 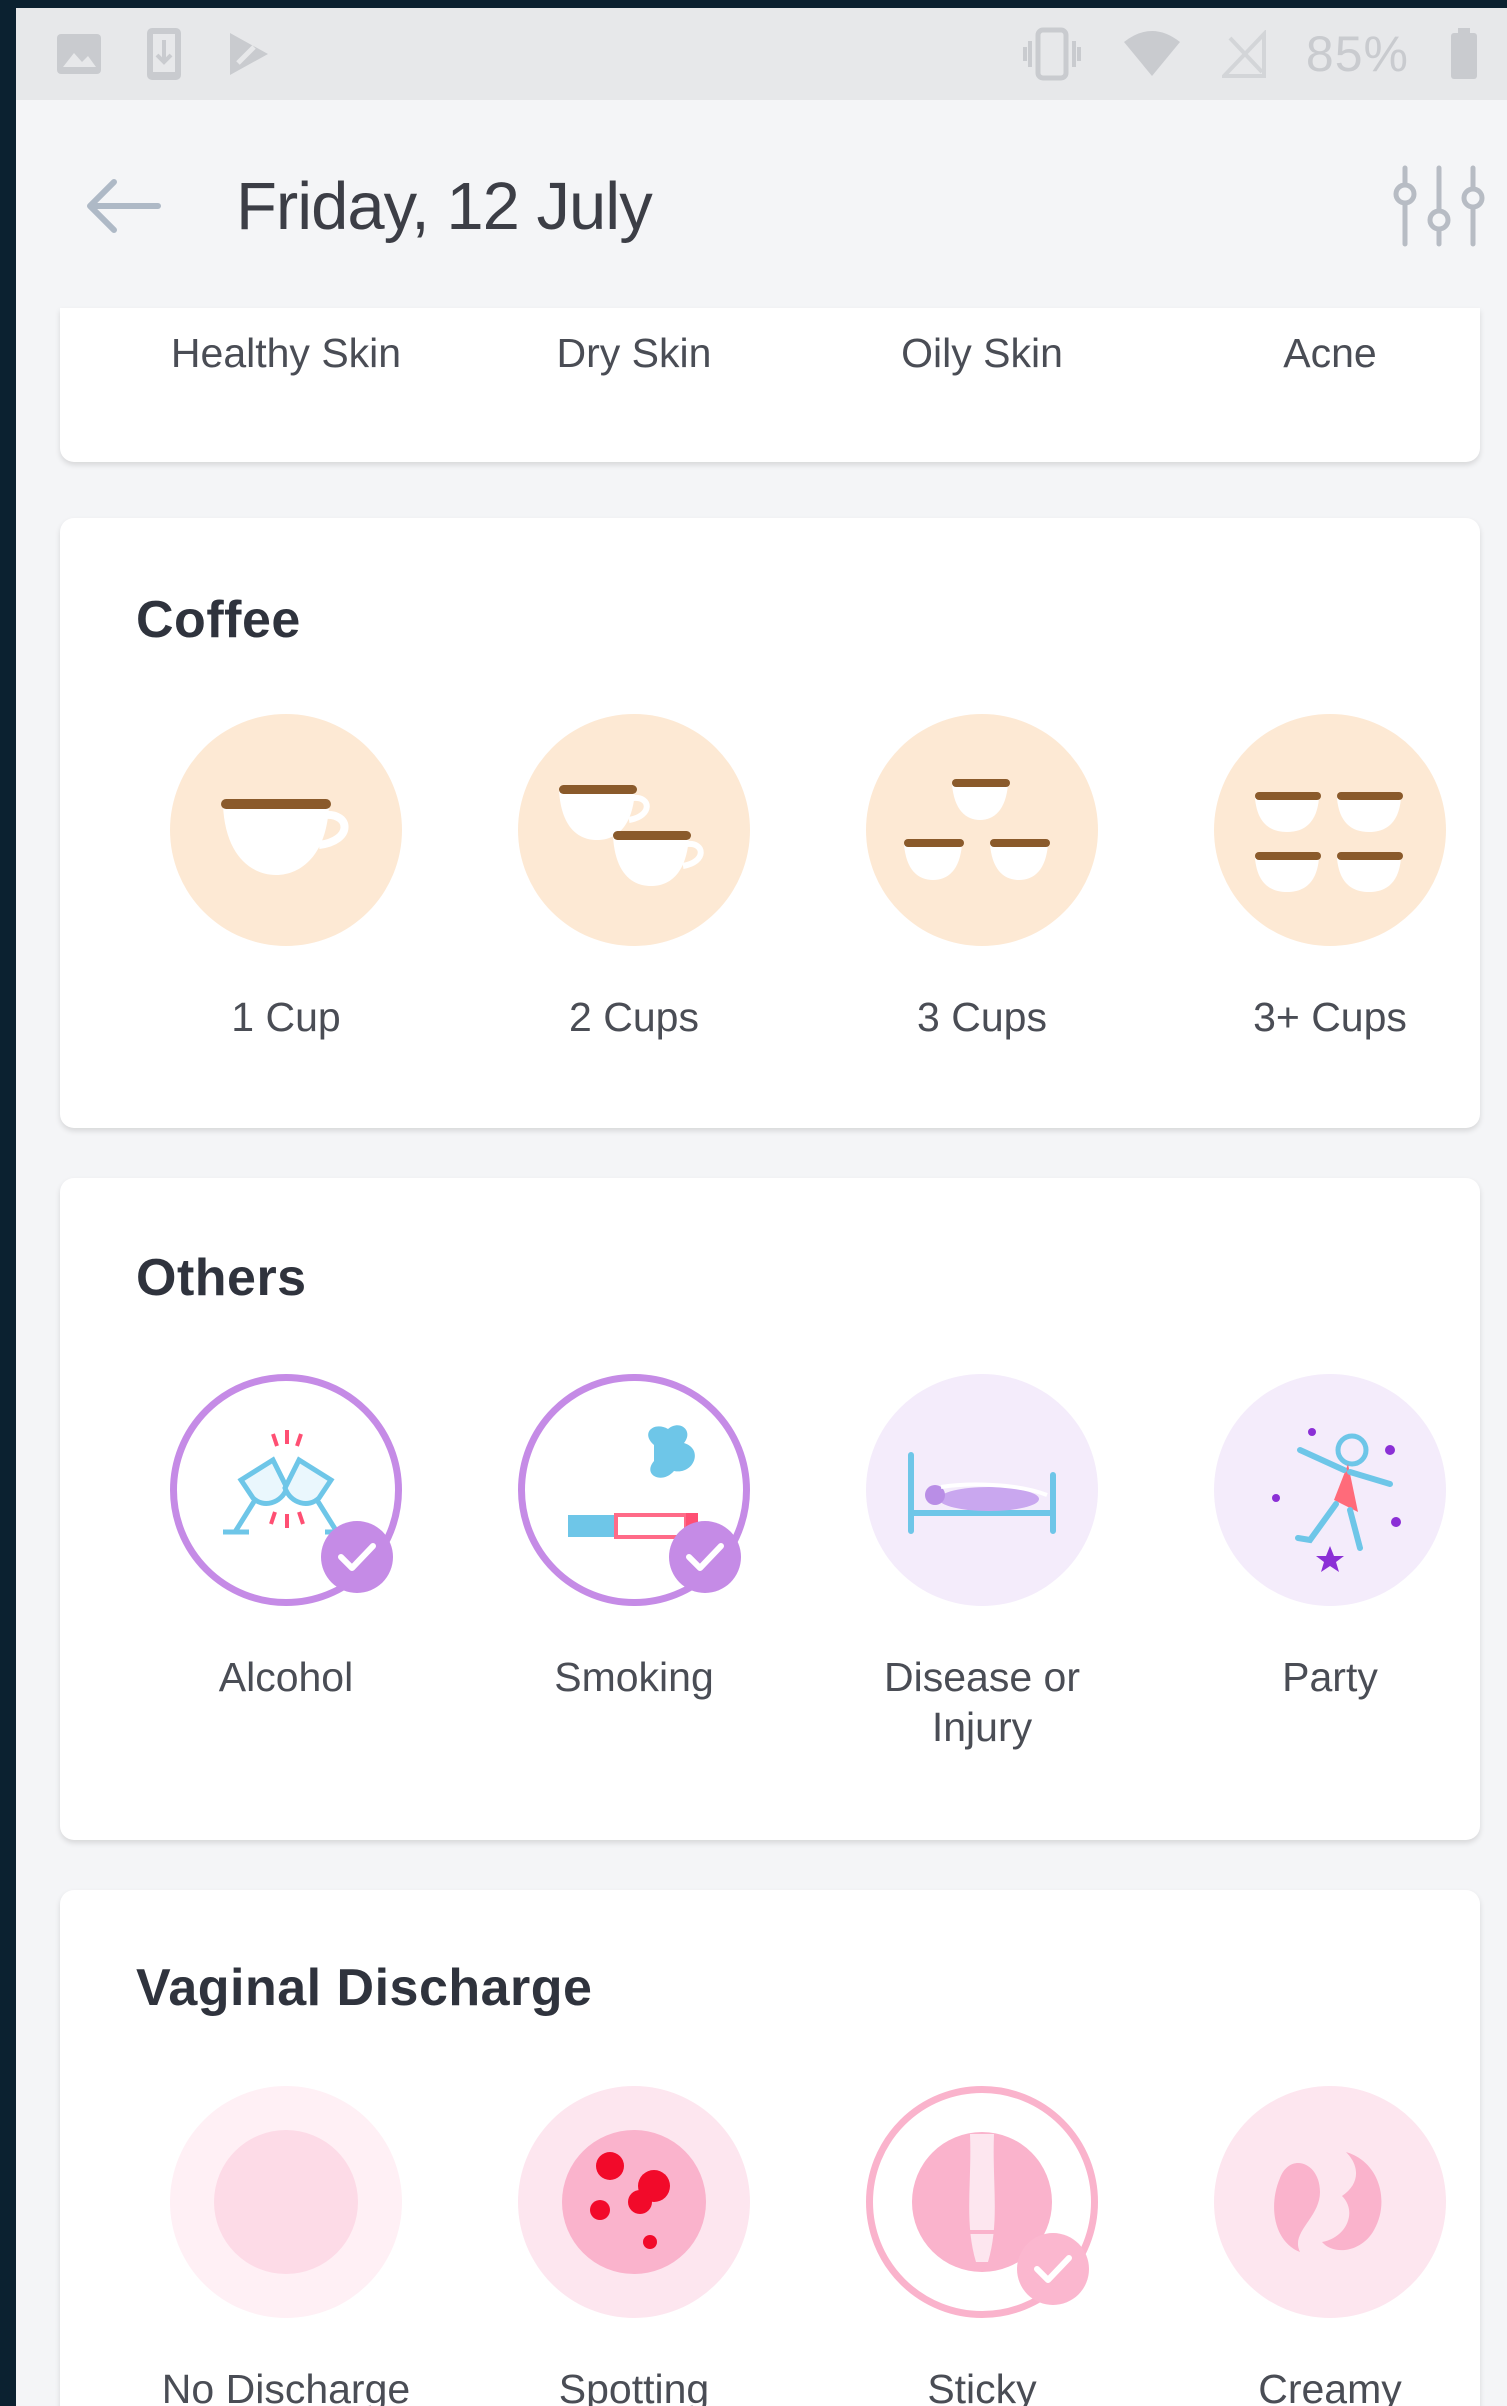 What do you see at coordinates (982, 1490) in the screenshot?
I see `sick-bed-icon` at bounding box center [982, 1490].